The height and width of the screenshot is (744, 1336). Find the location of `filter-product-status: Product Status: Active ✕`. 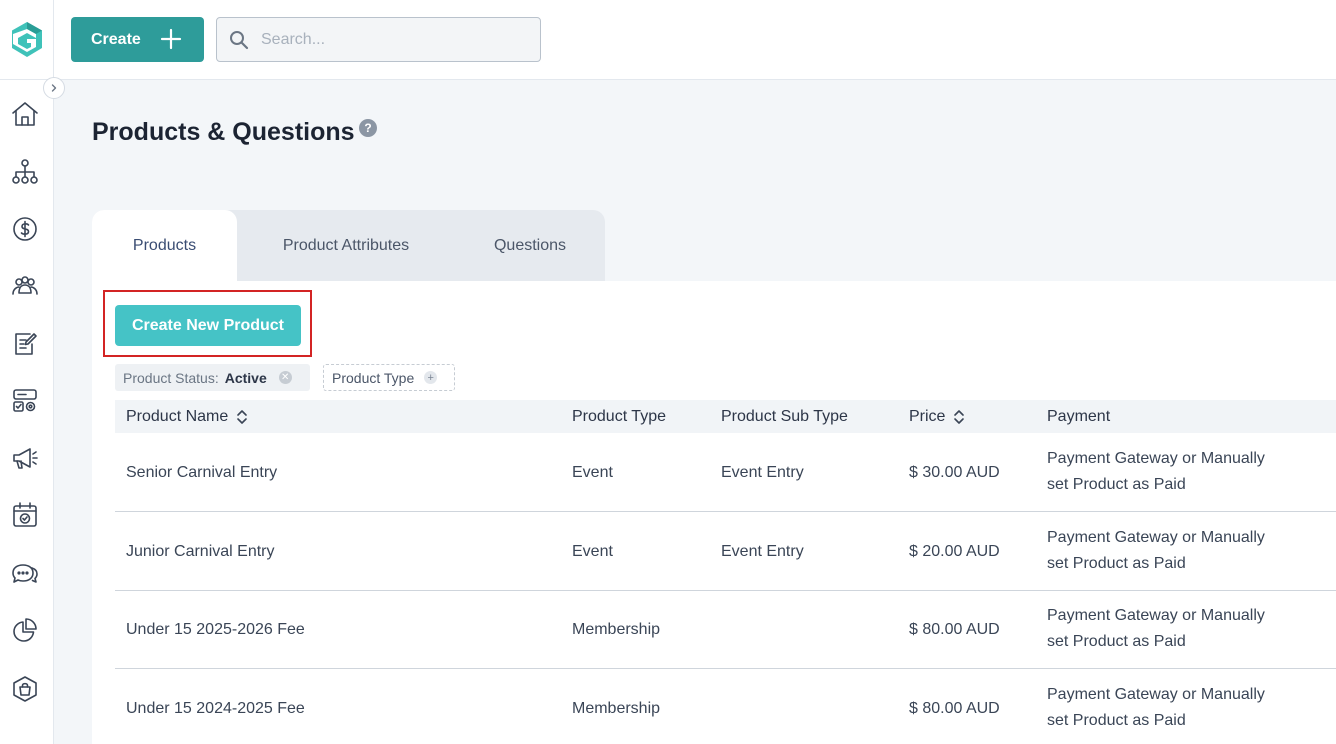

filter-product-status: Product Status: Active ✕ is located at coordinates (212, 377).